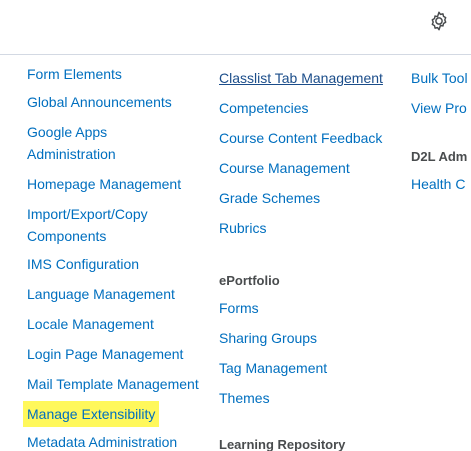 The height and width of the screenshot is (451, 471). Describe the element at coordinates (113, 384) in the screenshot. I see `link-mail-template-management: Mail Template Management` at that location.